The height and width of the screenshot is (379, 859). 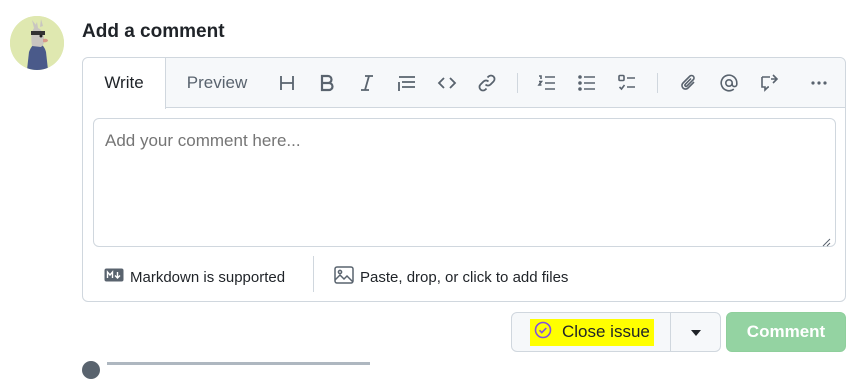 What do you see at coordinates (547, 83) in the screenshot?
I see `ordered-list-icon` at bounding box center [547, 83].